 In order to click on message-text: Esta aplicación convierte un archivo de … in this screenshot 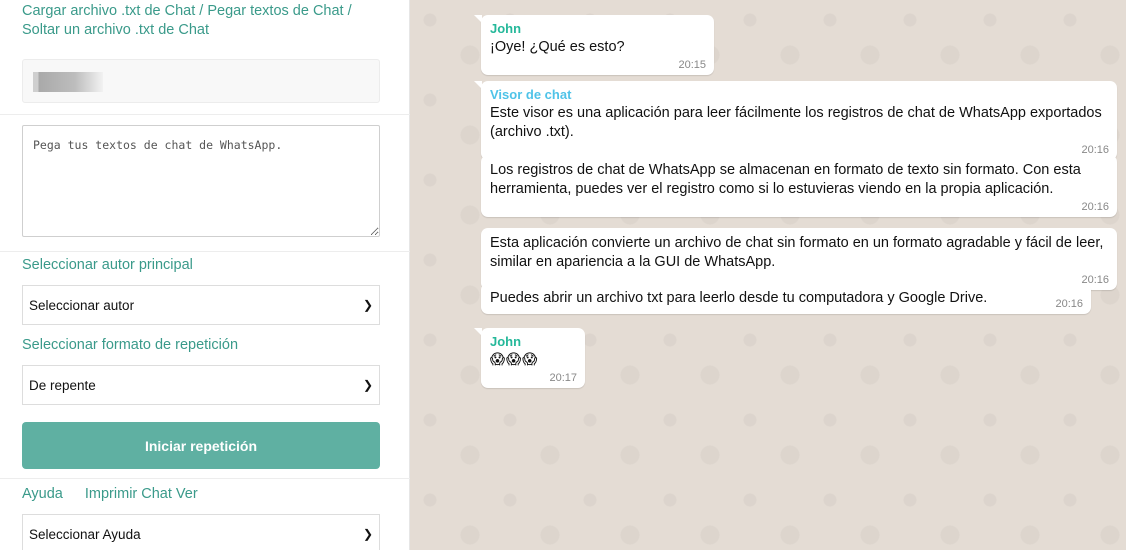, I will do `click(797, 252)`.